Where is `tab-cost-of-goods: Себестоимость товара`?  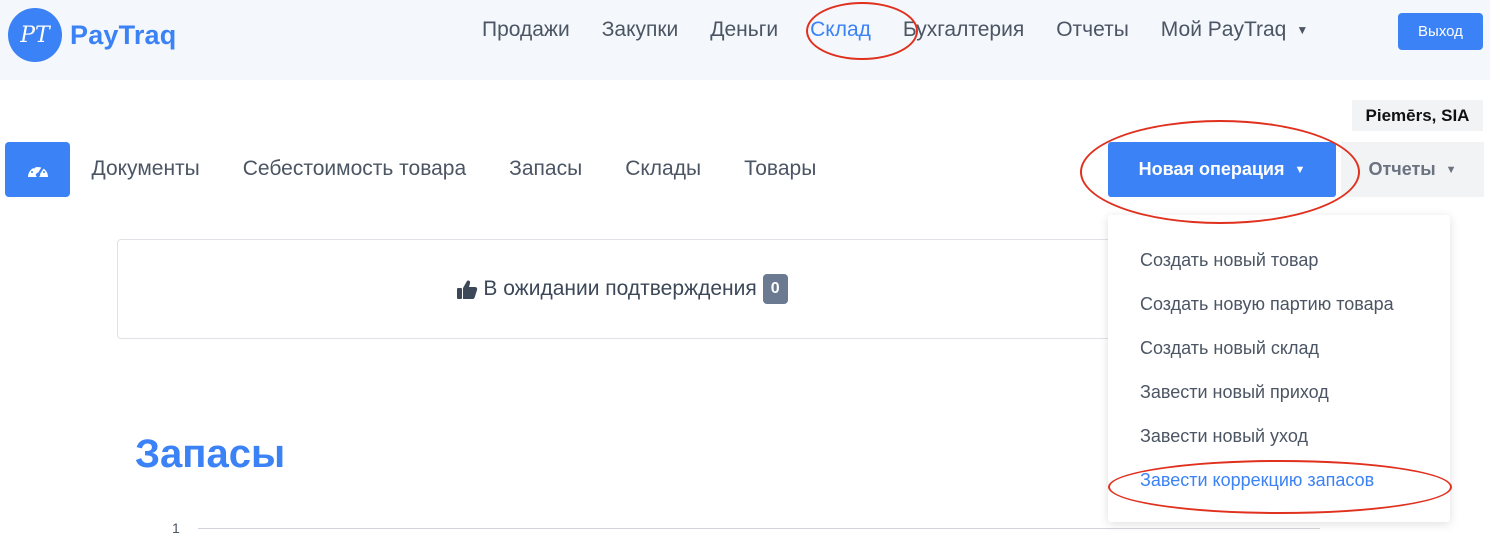
tab-cost-of-goods: Себестоимость товара is located at coordinates (354, 169).